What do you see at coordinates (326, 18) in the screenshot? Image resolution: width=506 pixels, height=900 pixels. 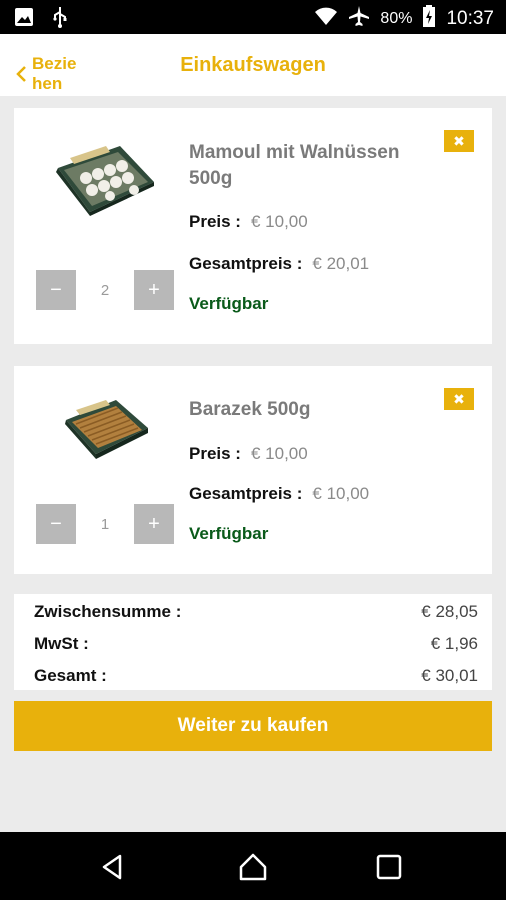 I see `wifi-icon` at bounding box center [326, 18].